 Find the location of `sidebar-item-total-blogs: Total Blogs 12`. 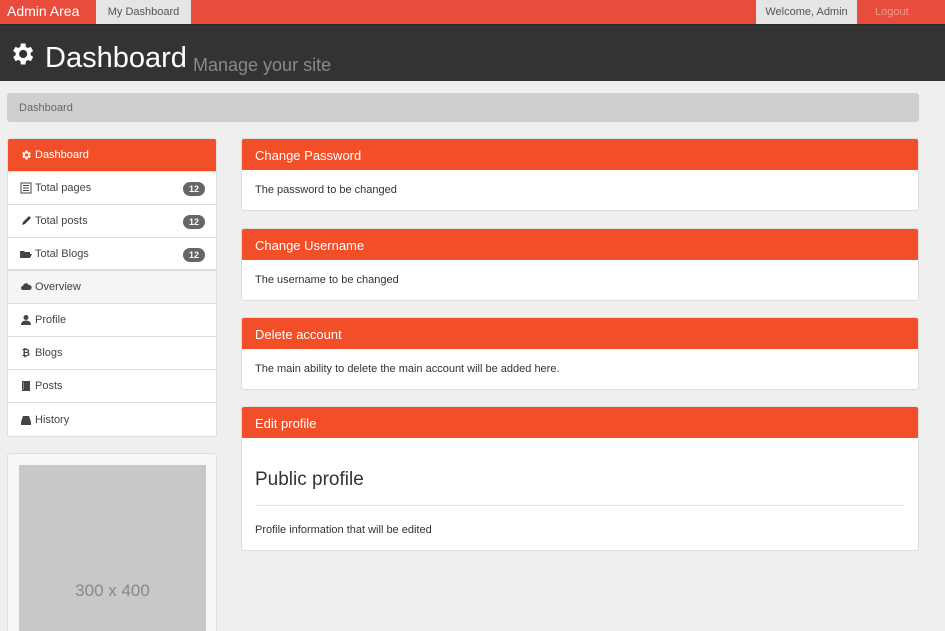

sidebar-item-total-blogs: Total Blogs 12 is located at coordinates (112, 254).